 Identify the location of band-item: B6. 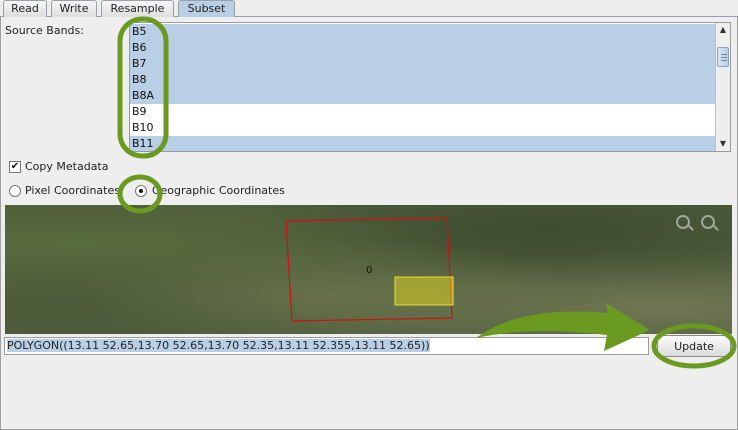
(423, 48).